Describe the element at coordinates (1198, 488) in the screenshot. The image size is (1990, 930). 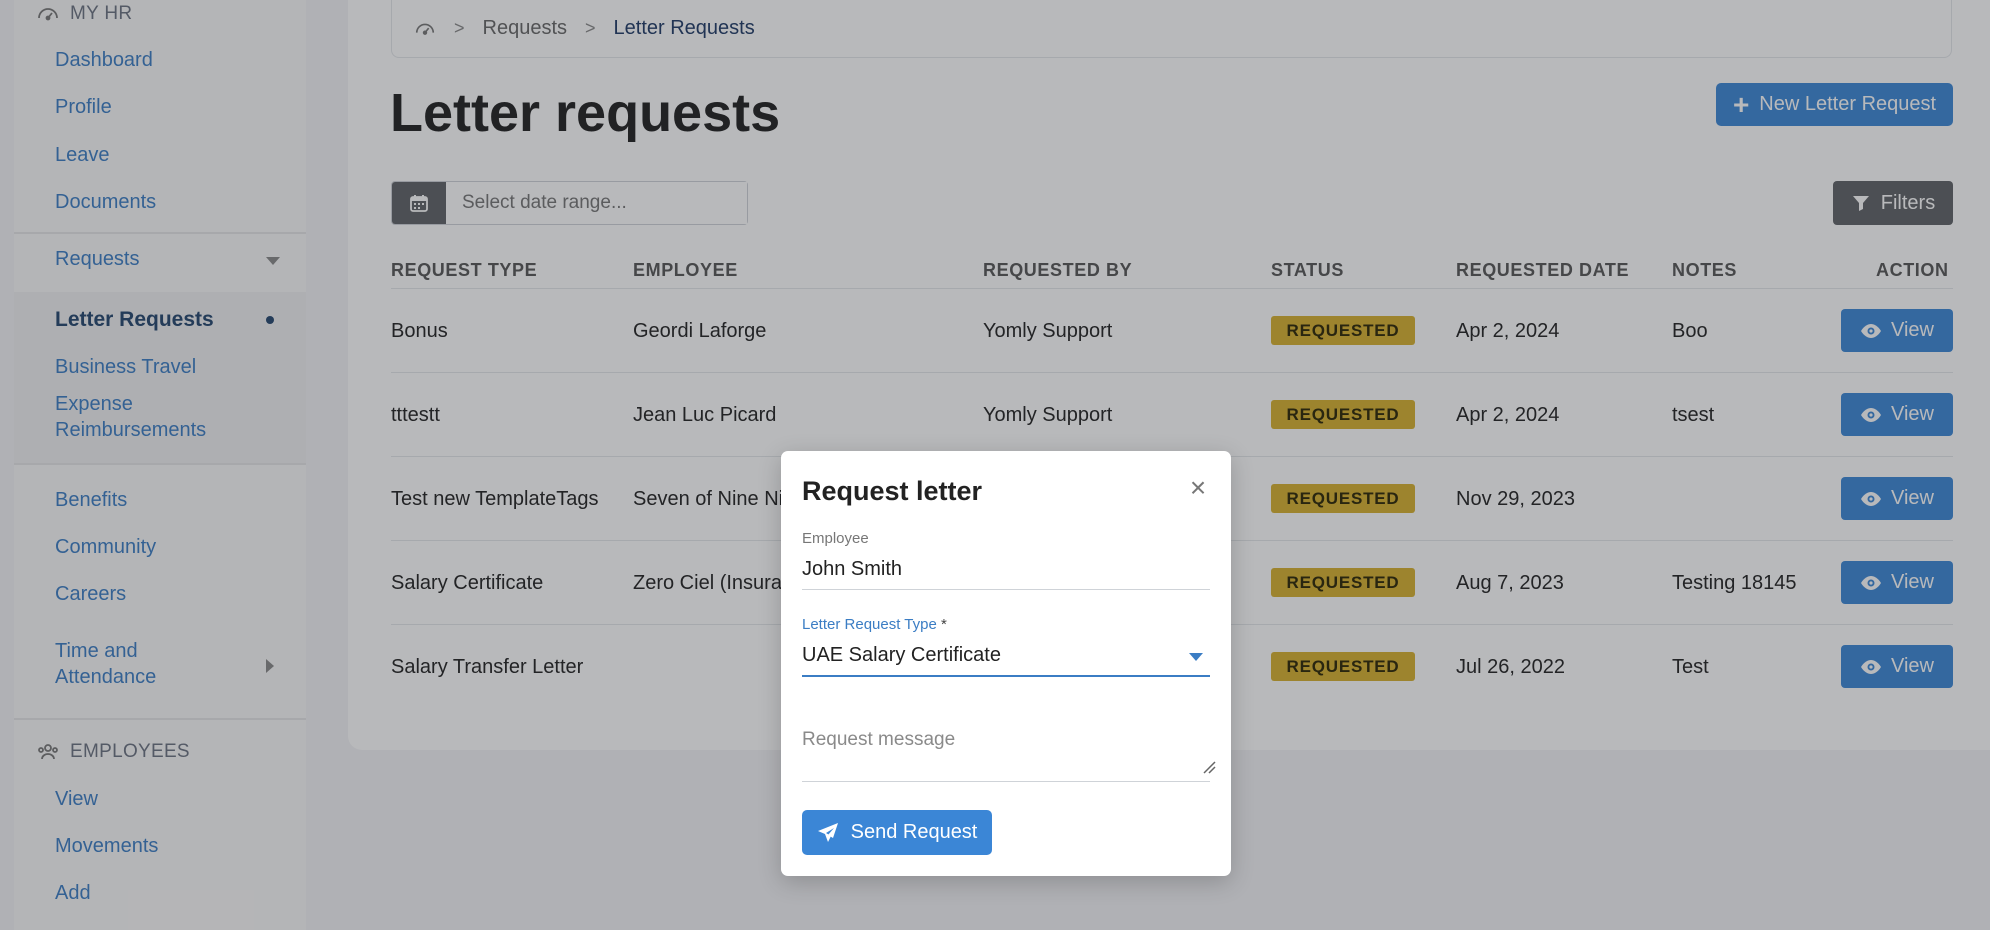
I see `close-icon: ×` at that location.